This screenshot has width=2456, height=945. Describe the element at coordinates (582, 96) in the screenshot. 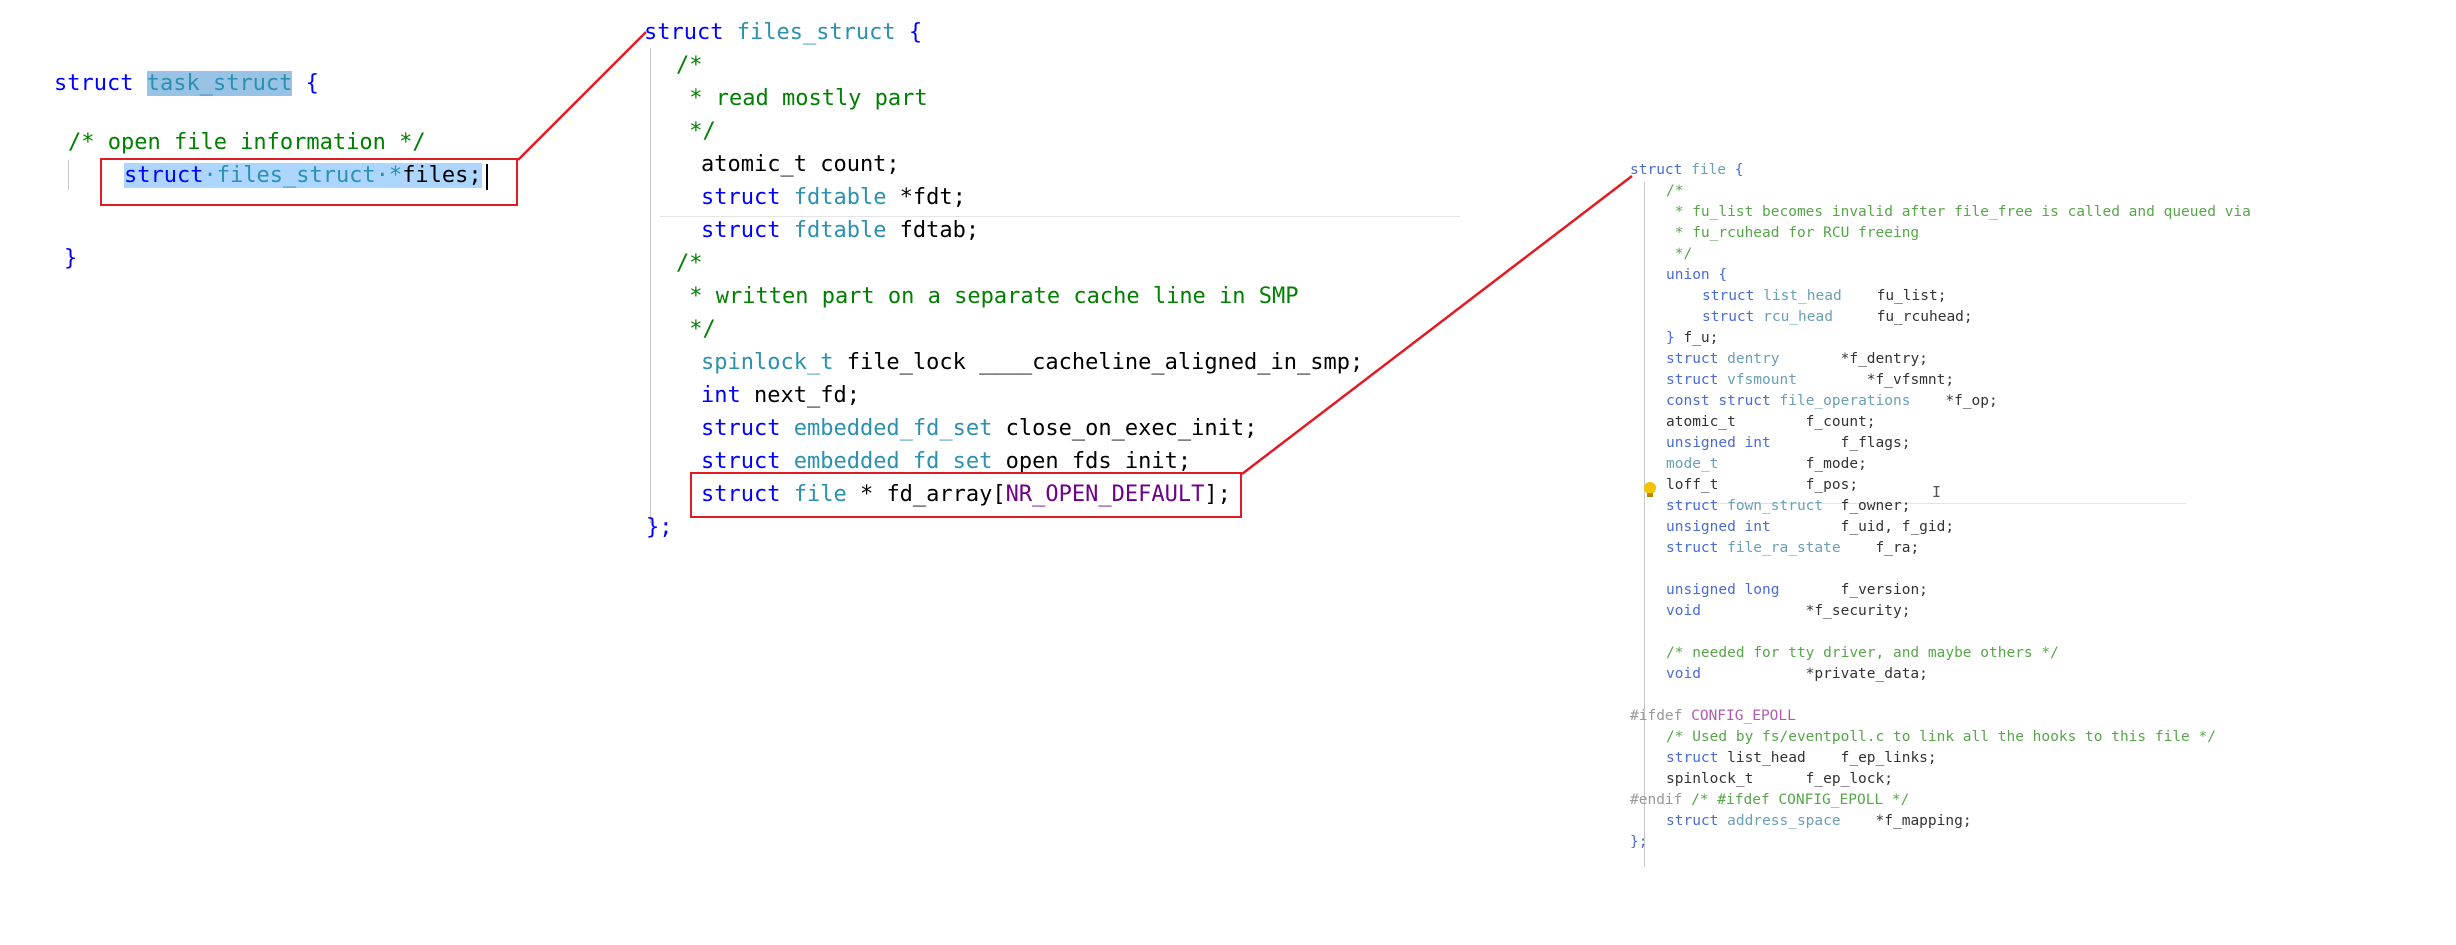

I see `connector-line-files-to-files-struct` at that location.